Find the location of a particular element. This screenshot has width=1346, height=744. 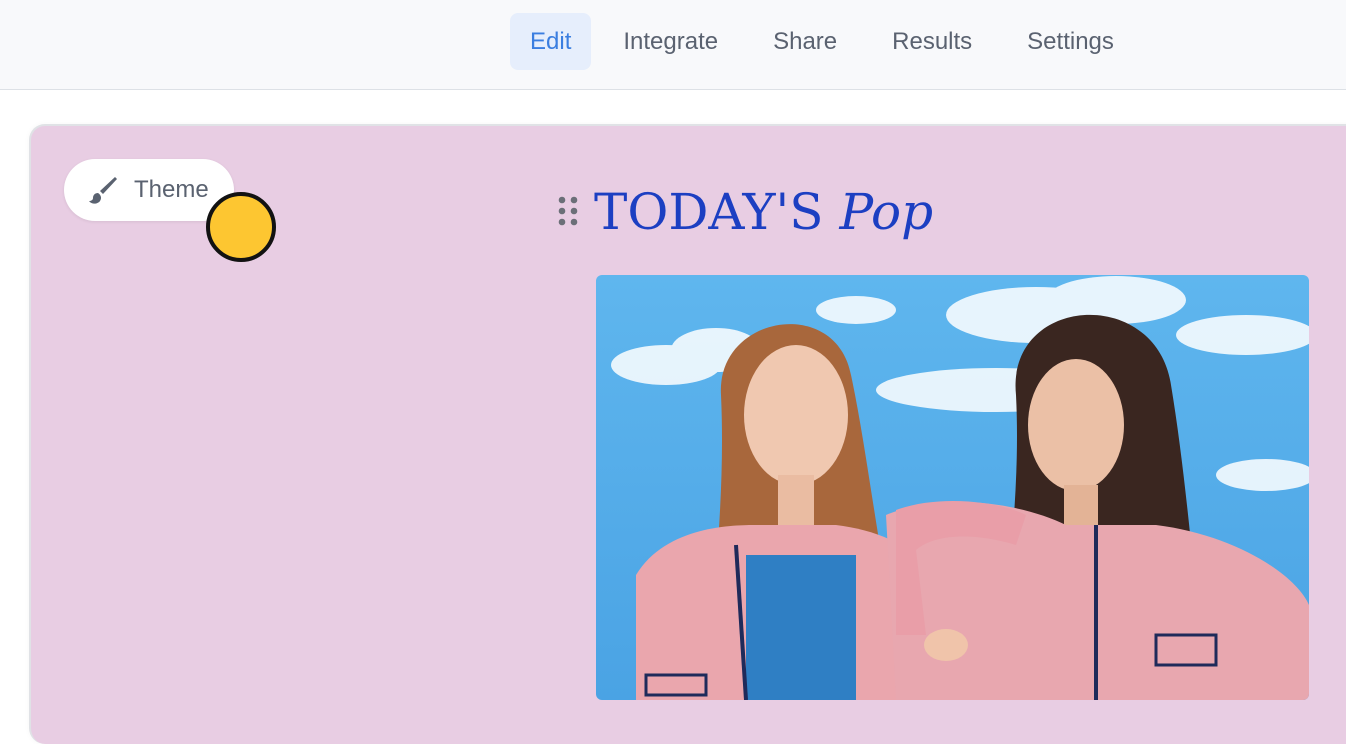

page-title: TODAY'S Pop is located at coordinates (763, 212).